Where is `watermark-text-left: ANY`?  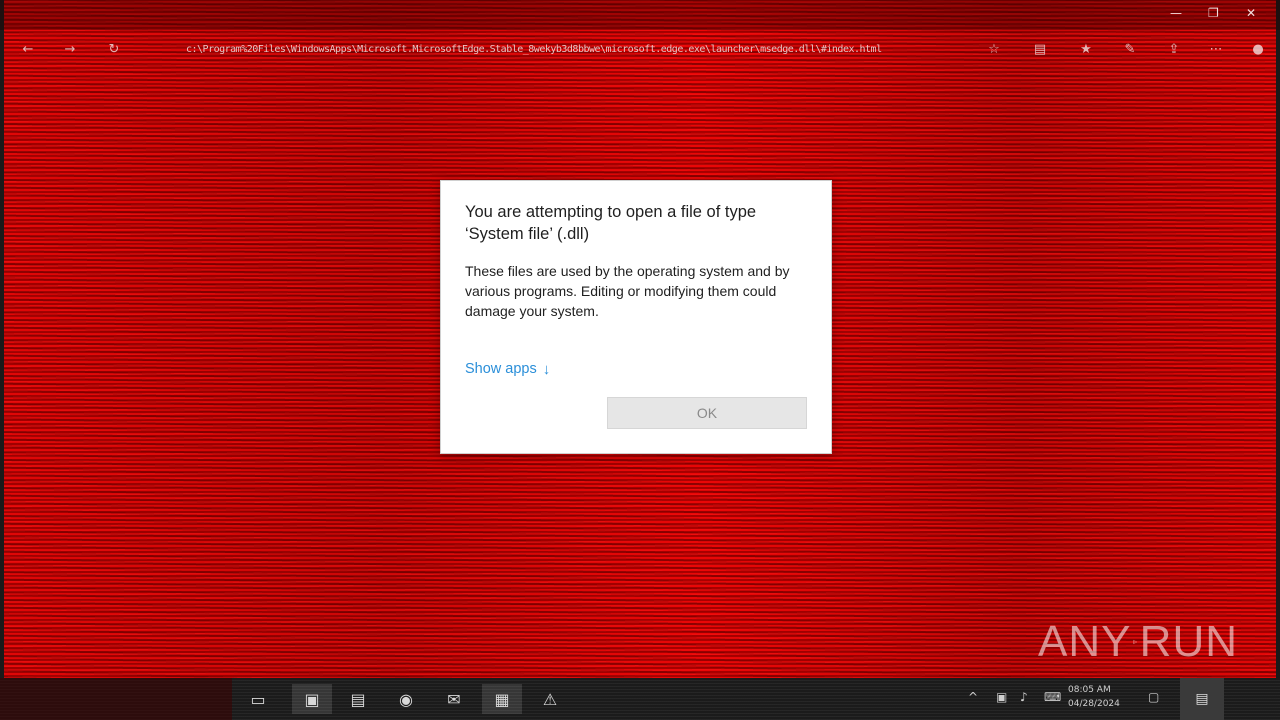 watermark-text-left: ANY is located at coordinates (1085, 641).